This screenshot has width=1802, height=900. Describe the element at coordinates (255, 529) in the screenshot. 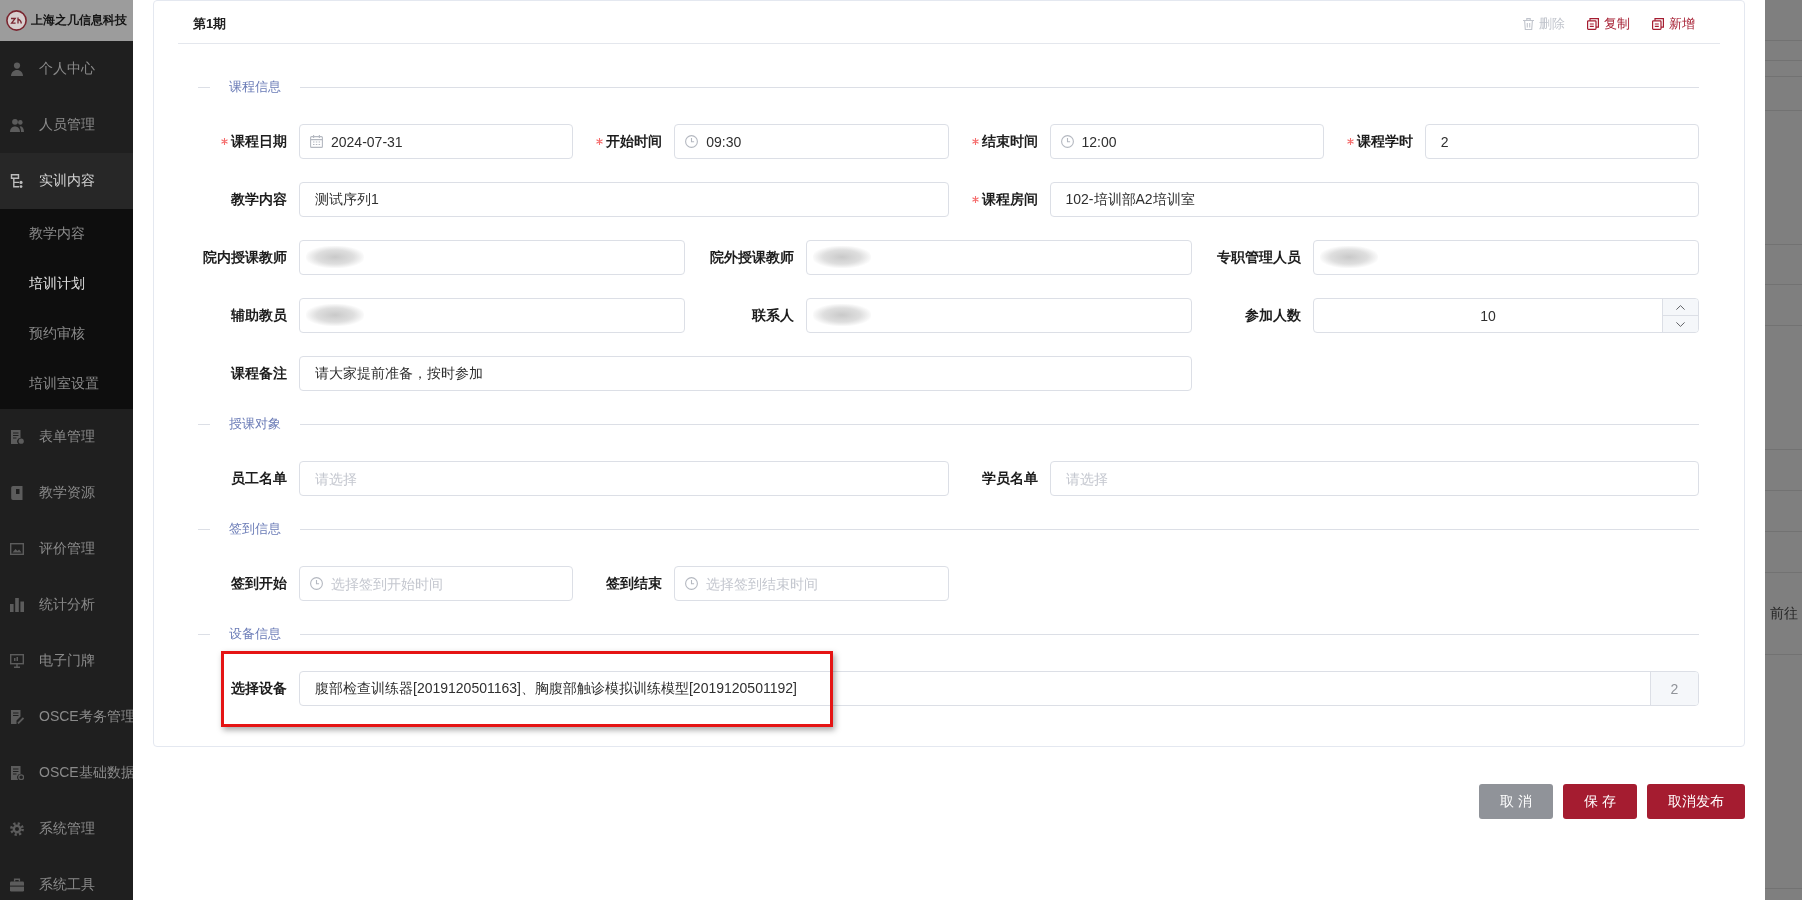

I see `section-title: 签到信息` at that location.